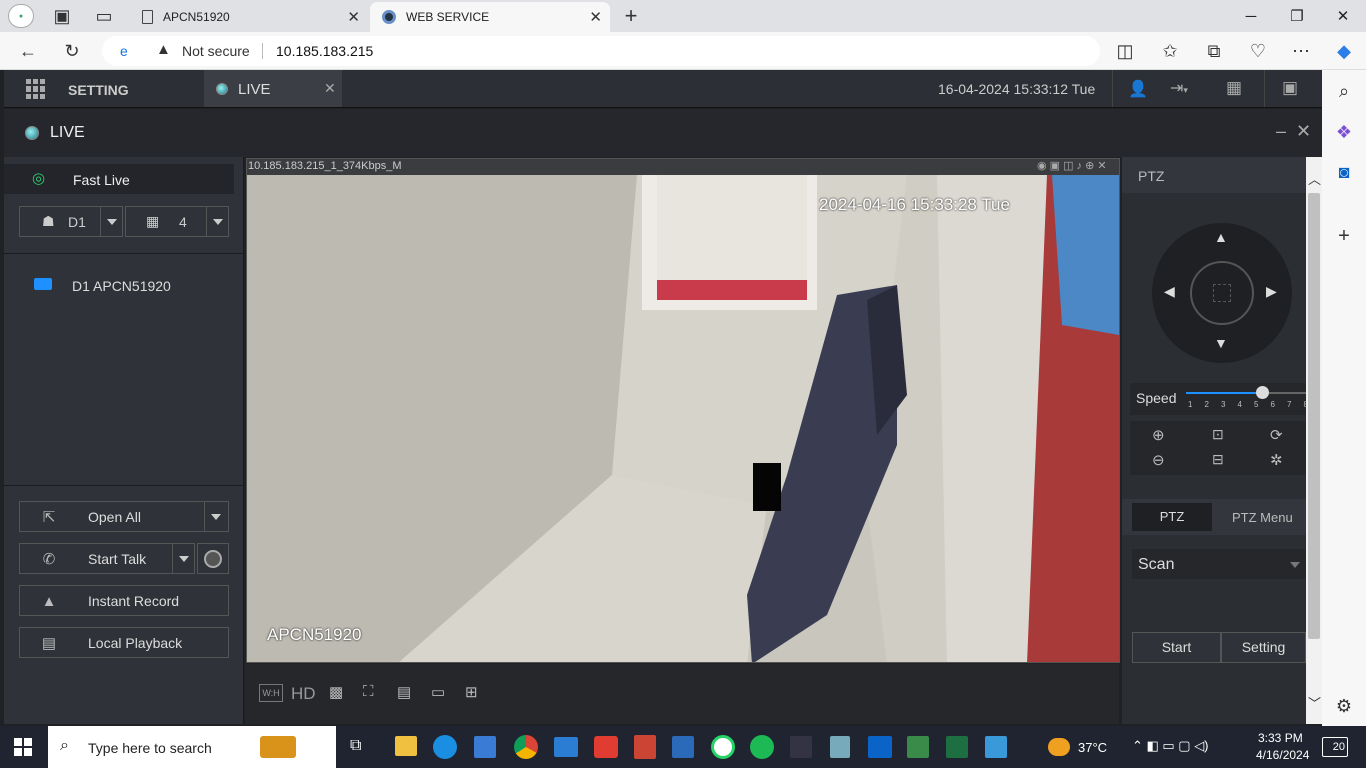 The height and width of the screenshot is (768, 1366). Describe the element at coordinates (996, 747) in the screenshot. I see `photos-icon` at that location.